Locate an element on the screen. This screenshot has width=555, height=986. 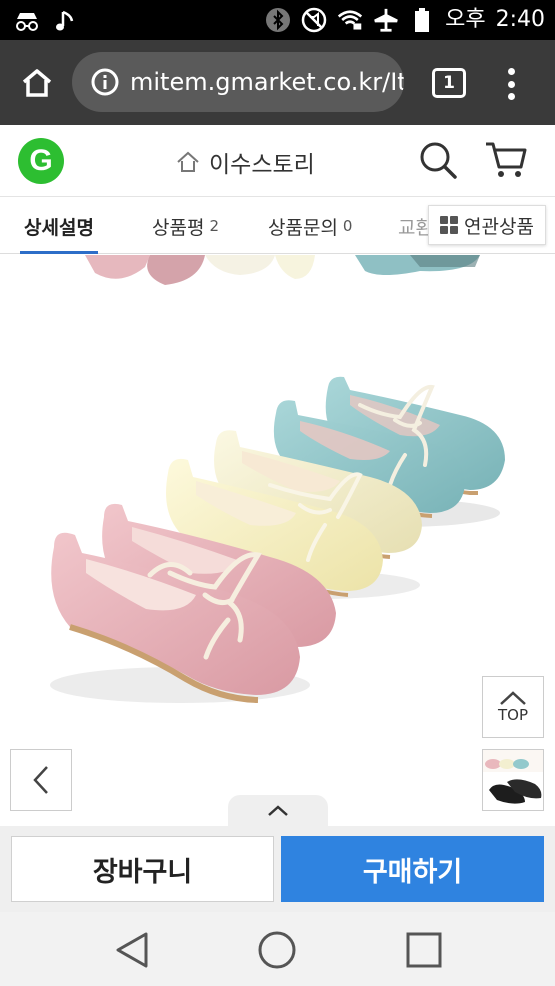
recents-nav-button is located at coordinates (424, 950).